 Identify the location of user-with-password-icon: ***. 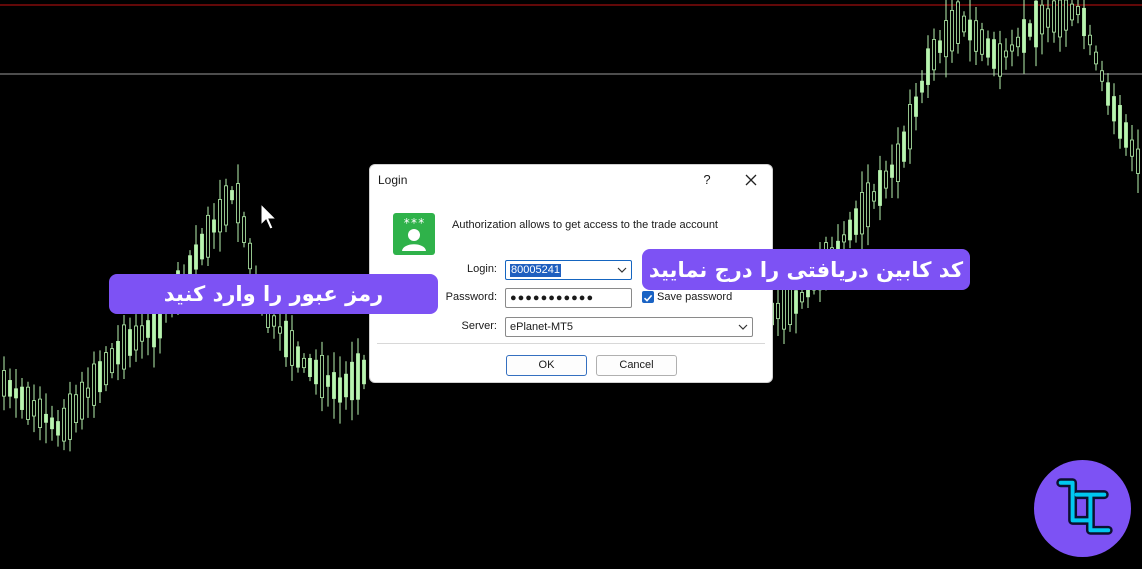
(414, 234).